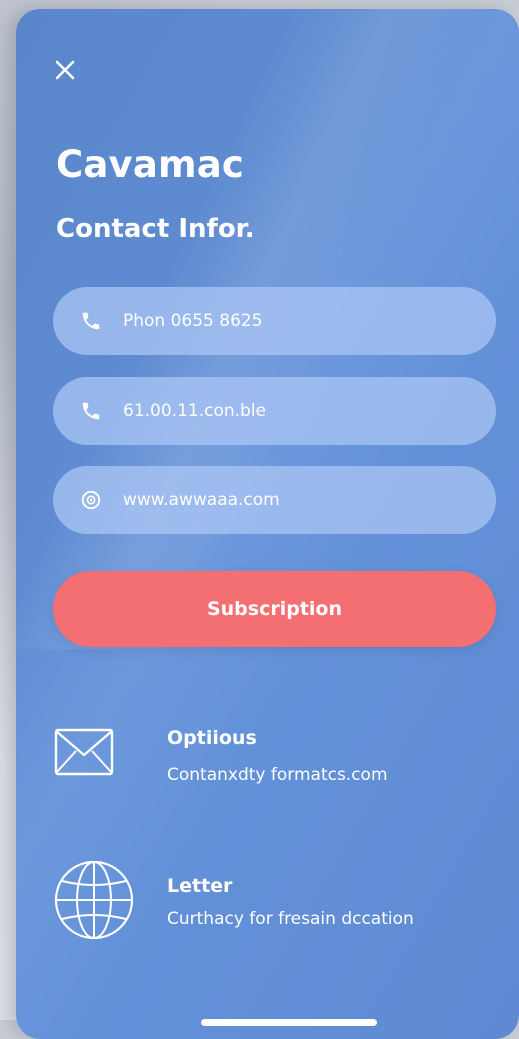 The width and height of the screenshot is (519, 1039). What do you see at coordinates (201, 500) in the screenshot?
I see `website-field-value: www.awwaaa.com` at bounding box center [201, 500].